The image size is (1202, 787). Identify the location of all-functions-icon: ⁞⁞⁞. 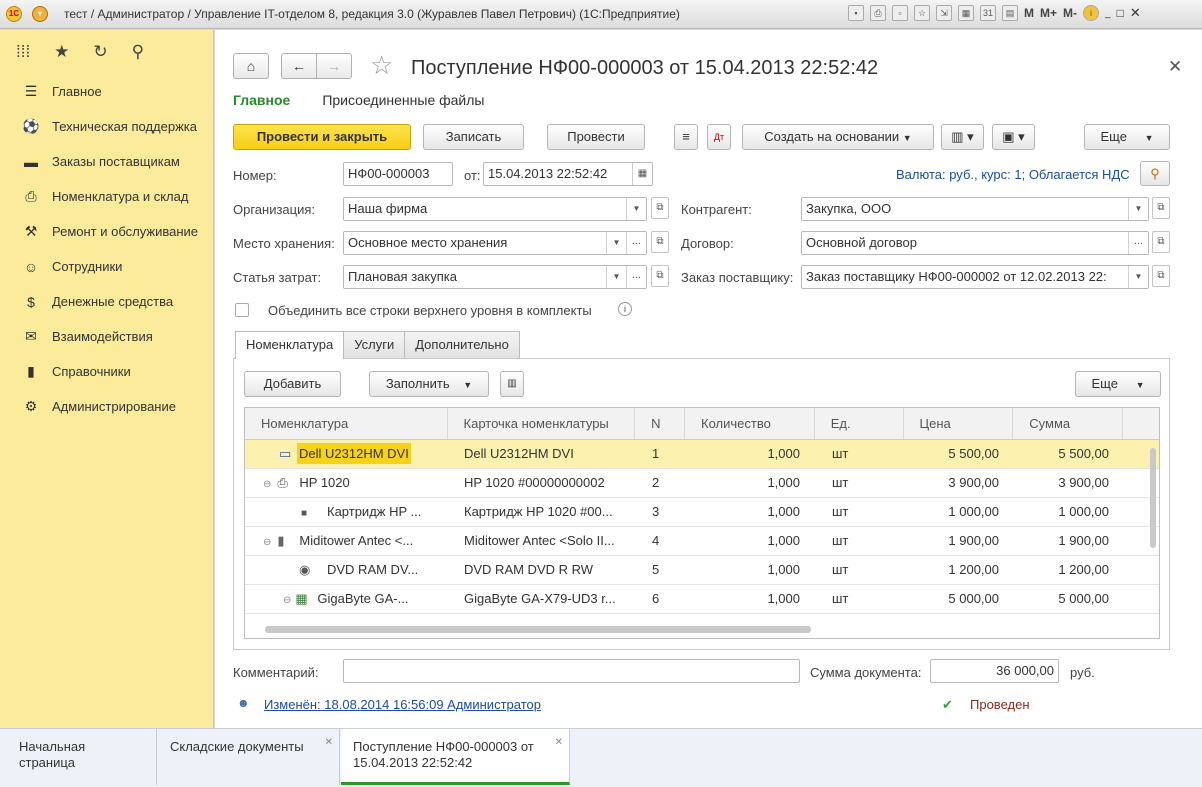
(23, 52).